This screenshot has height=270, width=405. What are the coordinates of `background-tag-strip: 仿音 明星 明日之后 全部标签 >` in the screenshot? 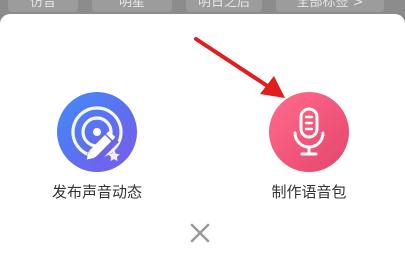 It's located at (202, 7).